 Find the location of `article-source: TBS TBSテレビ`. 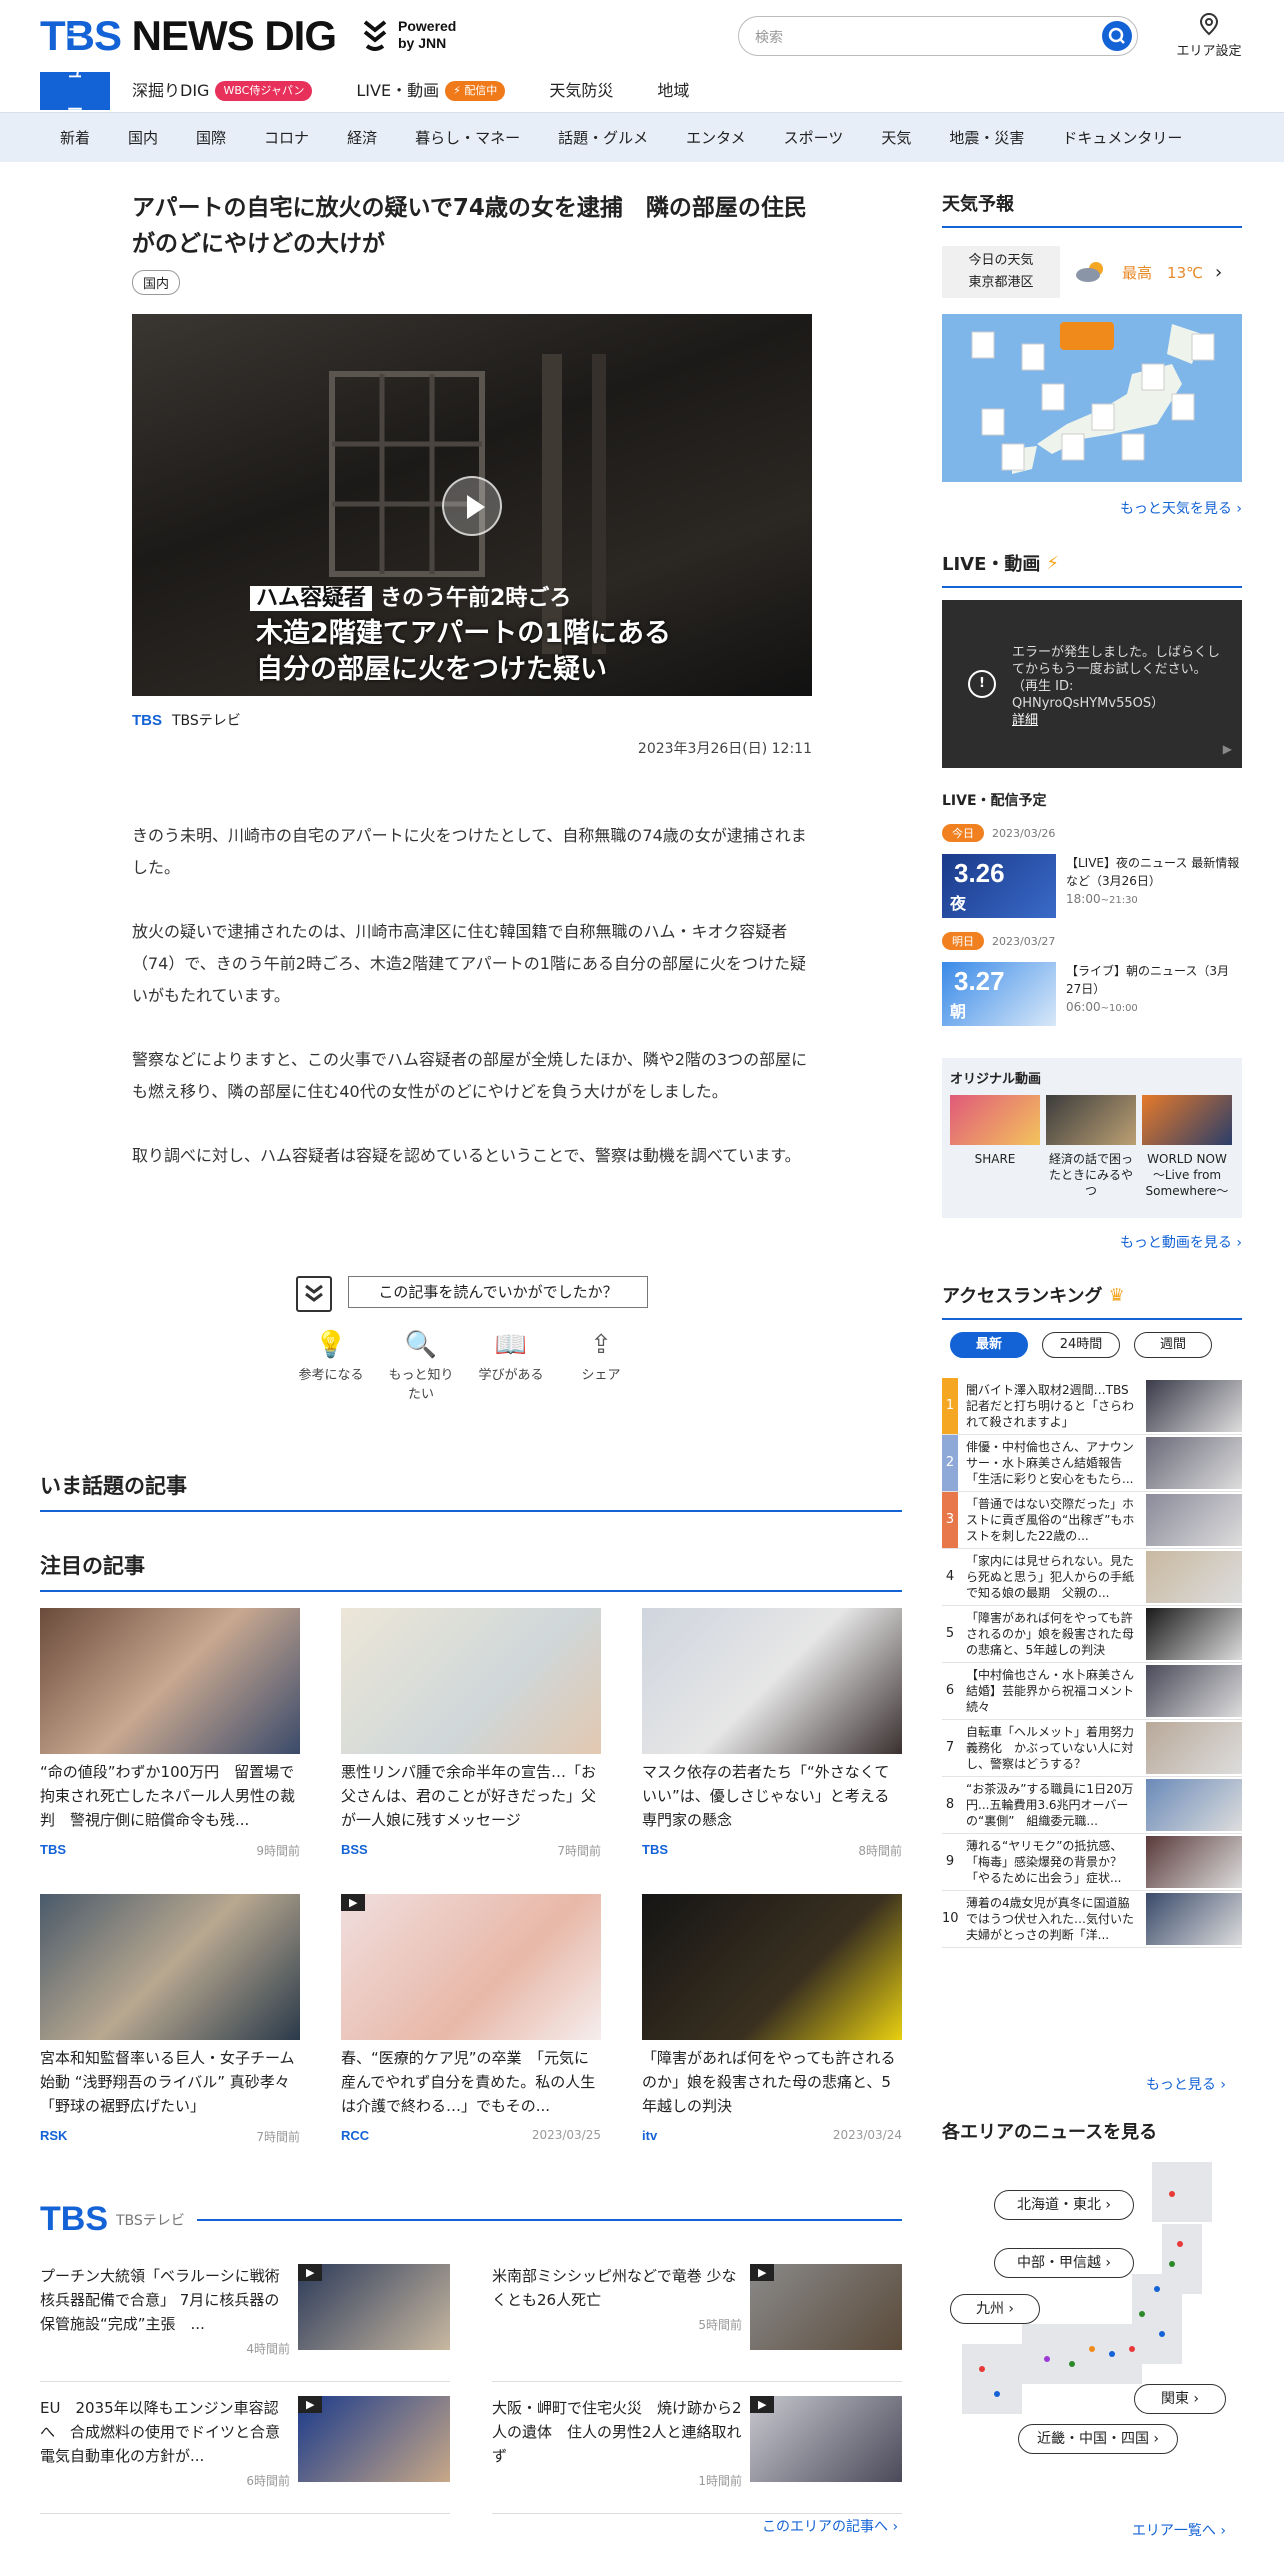

article-source: TBS TBSテレビ is located at coordinates (186, 720).